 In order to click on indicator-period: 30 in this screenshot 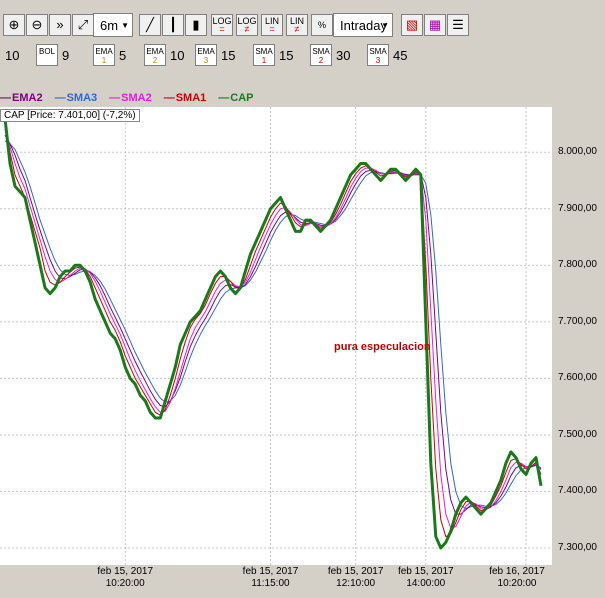, I will do `click(343, 55)`.